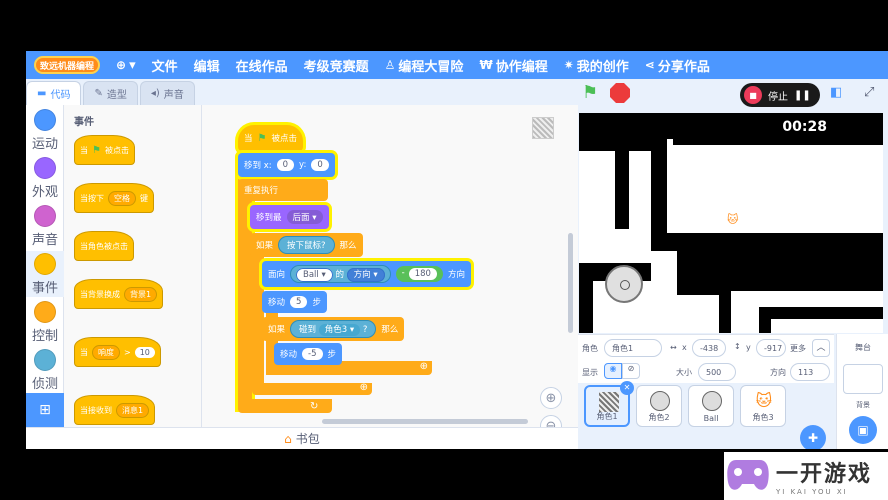  What do you see at coordinates (624, 284) in the screenshot?
I see `ball-sprite` at bounding box center [624, 284].